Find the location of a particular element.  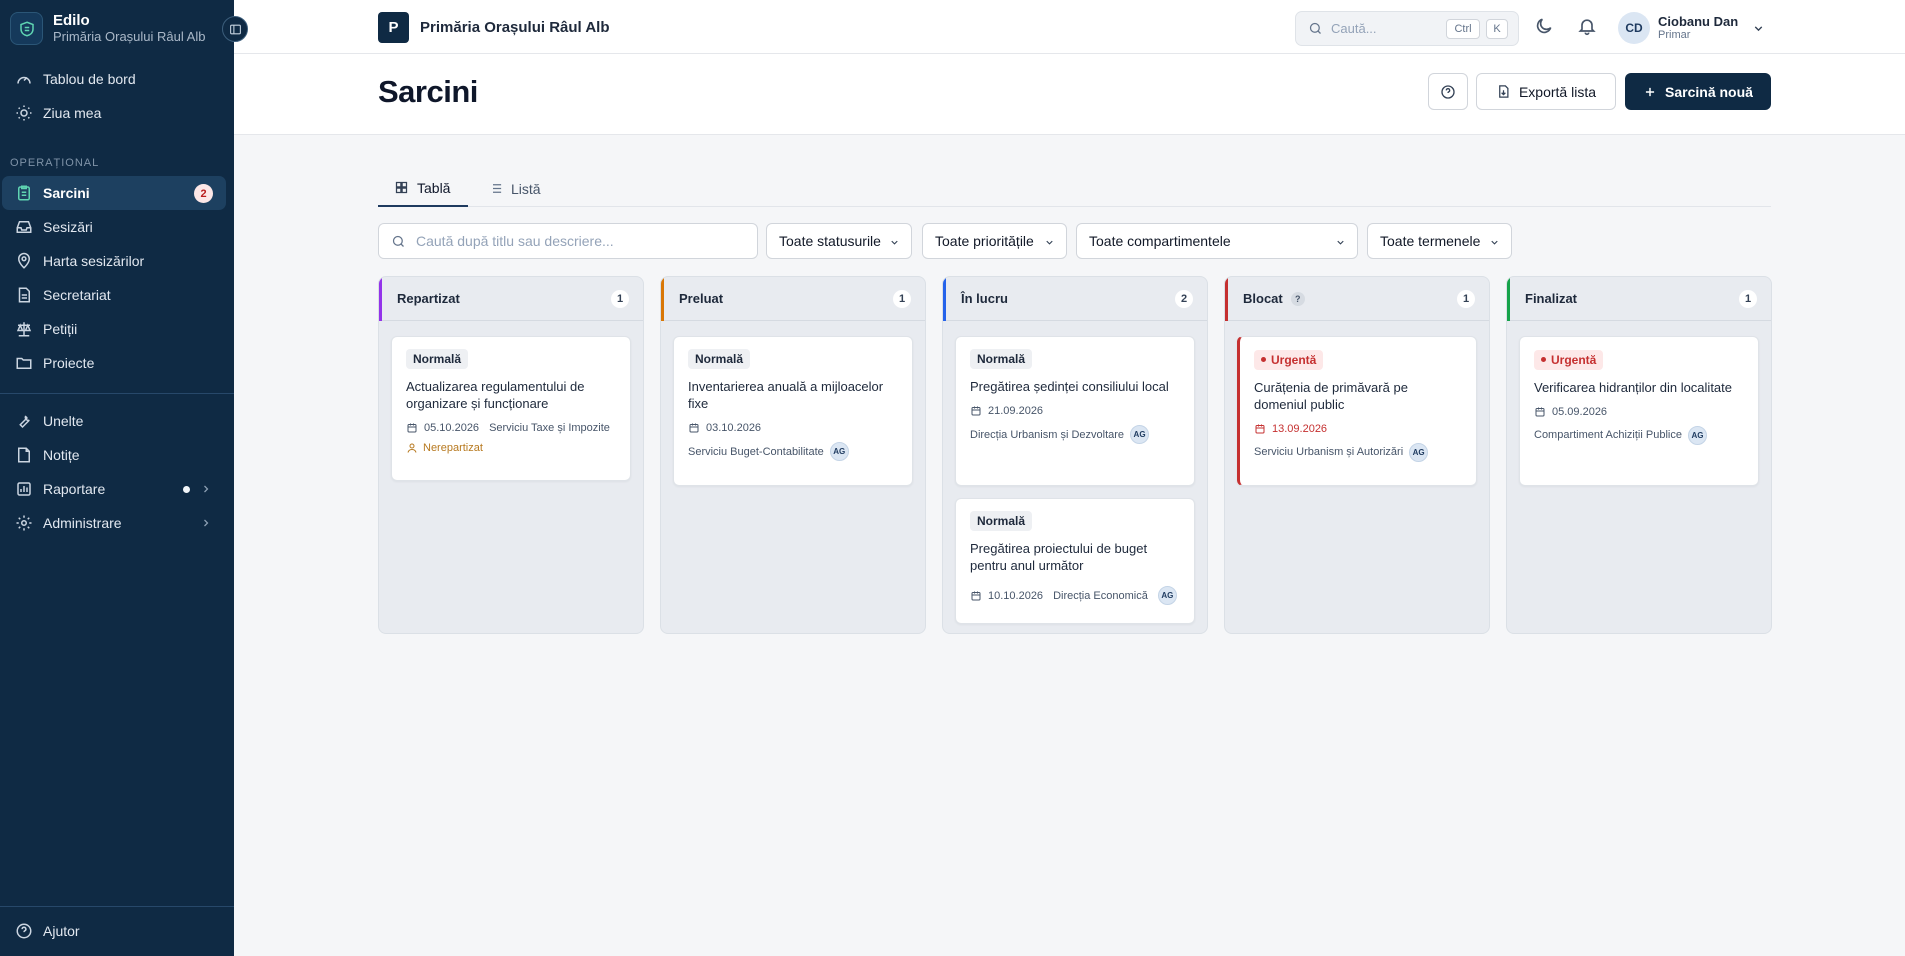

user-name: Ciobanu Dan is located at coordinates (1698, 21).